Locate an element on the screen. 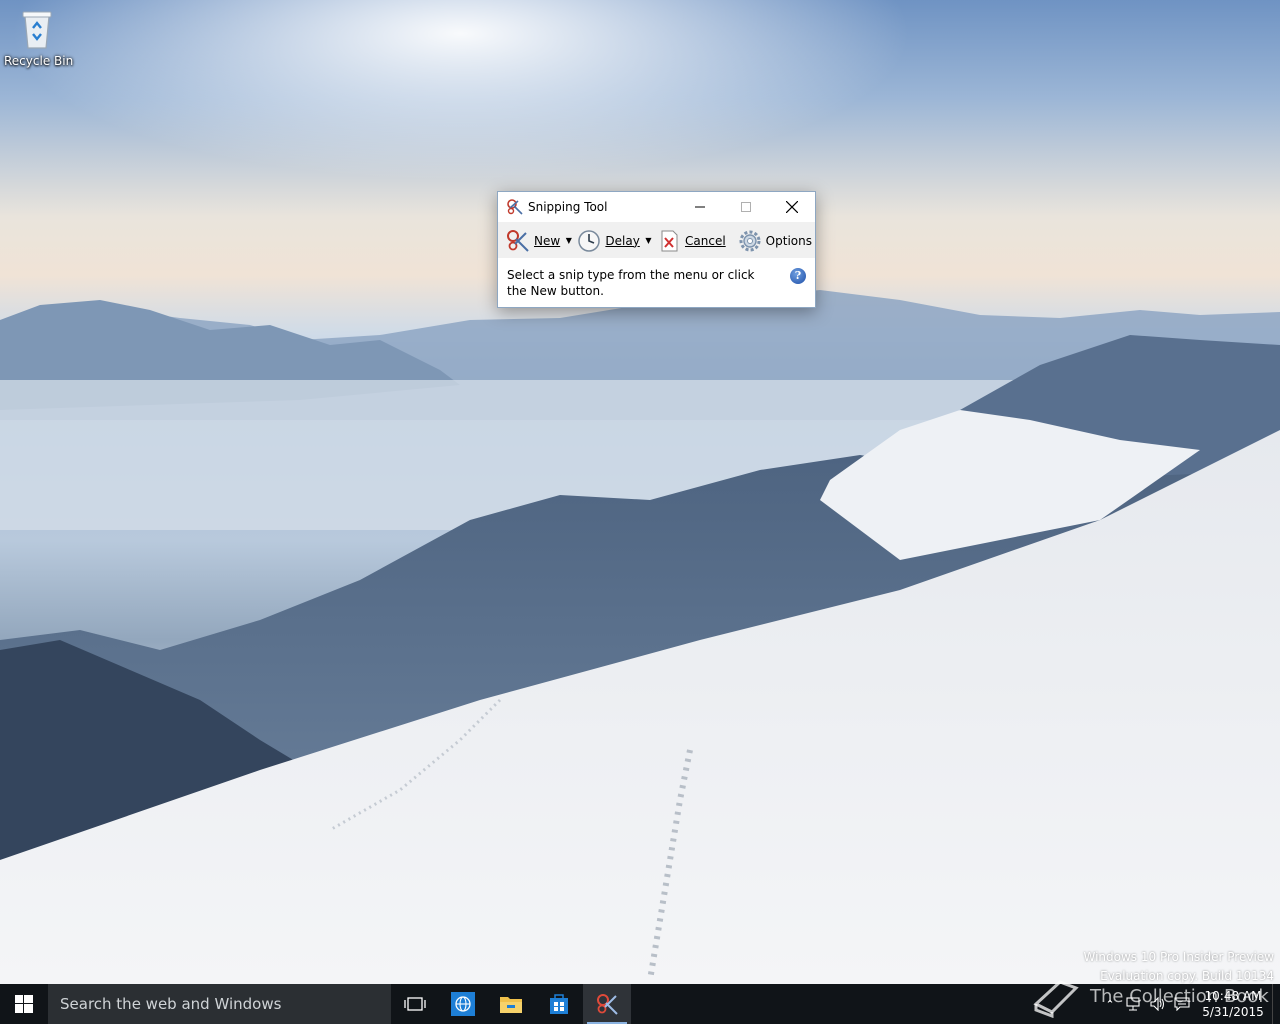 Image resolution: width=1280 pixels, height=1024 pixels. clock-icon is located at coordinates (589, 241).